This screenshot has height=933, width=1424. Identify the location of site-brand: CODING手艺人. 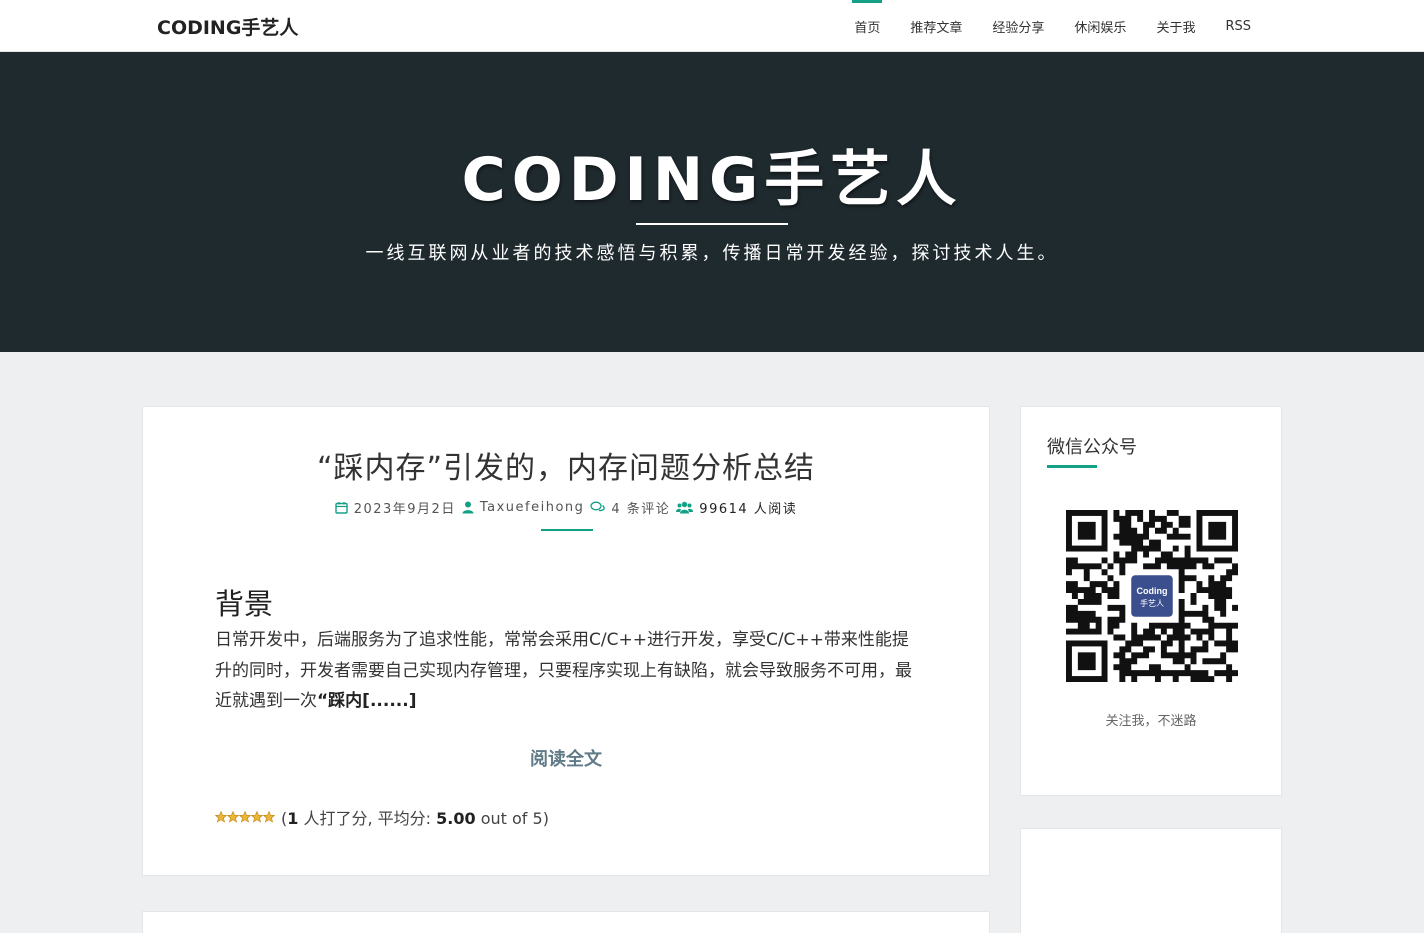
(227, 26).